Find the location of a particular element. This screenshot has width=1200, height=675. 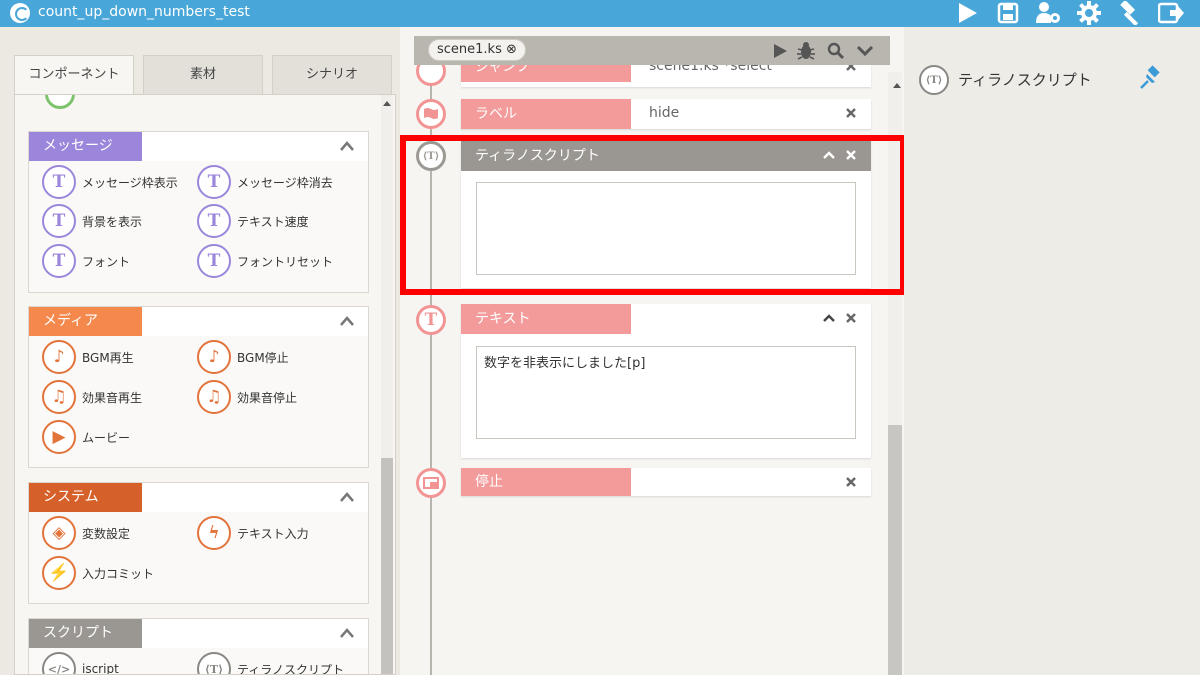

se-play-icon: ♫ is located at coordinates (59, 397).